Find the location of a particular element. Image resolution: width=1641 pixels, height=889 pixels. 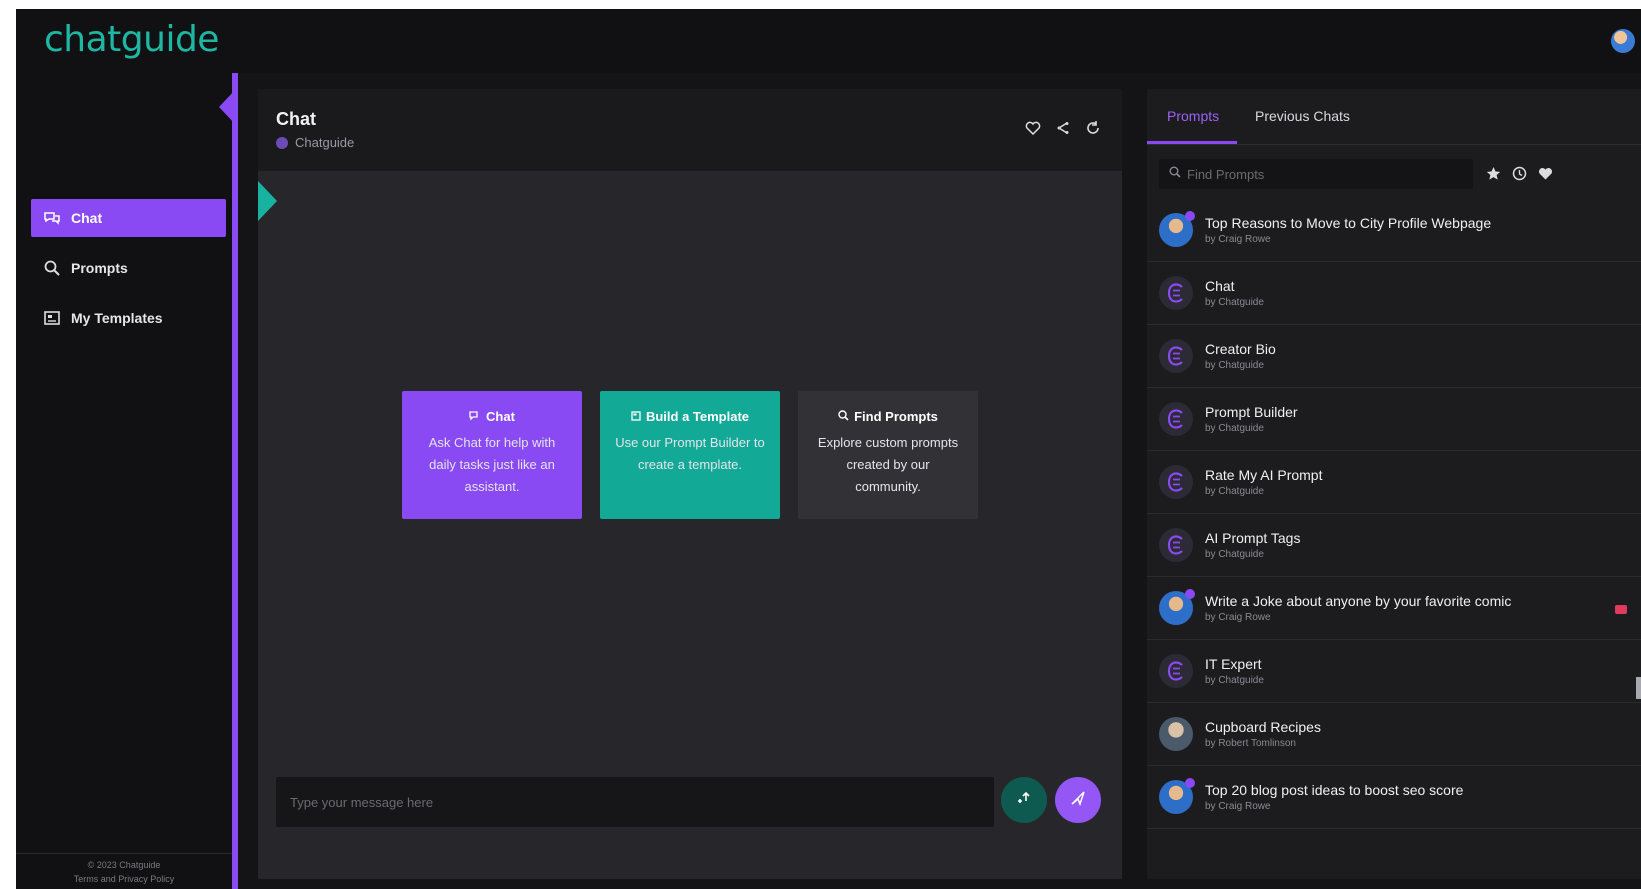

prompt-title: Cupboard Recipes is located at coordinates (1263, 727).